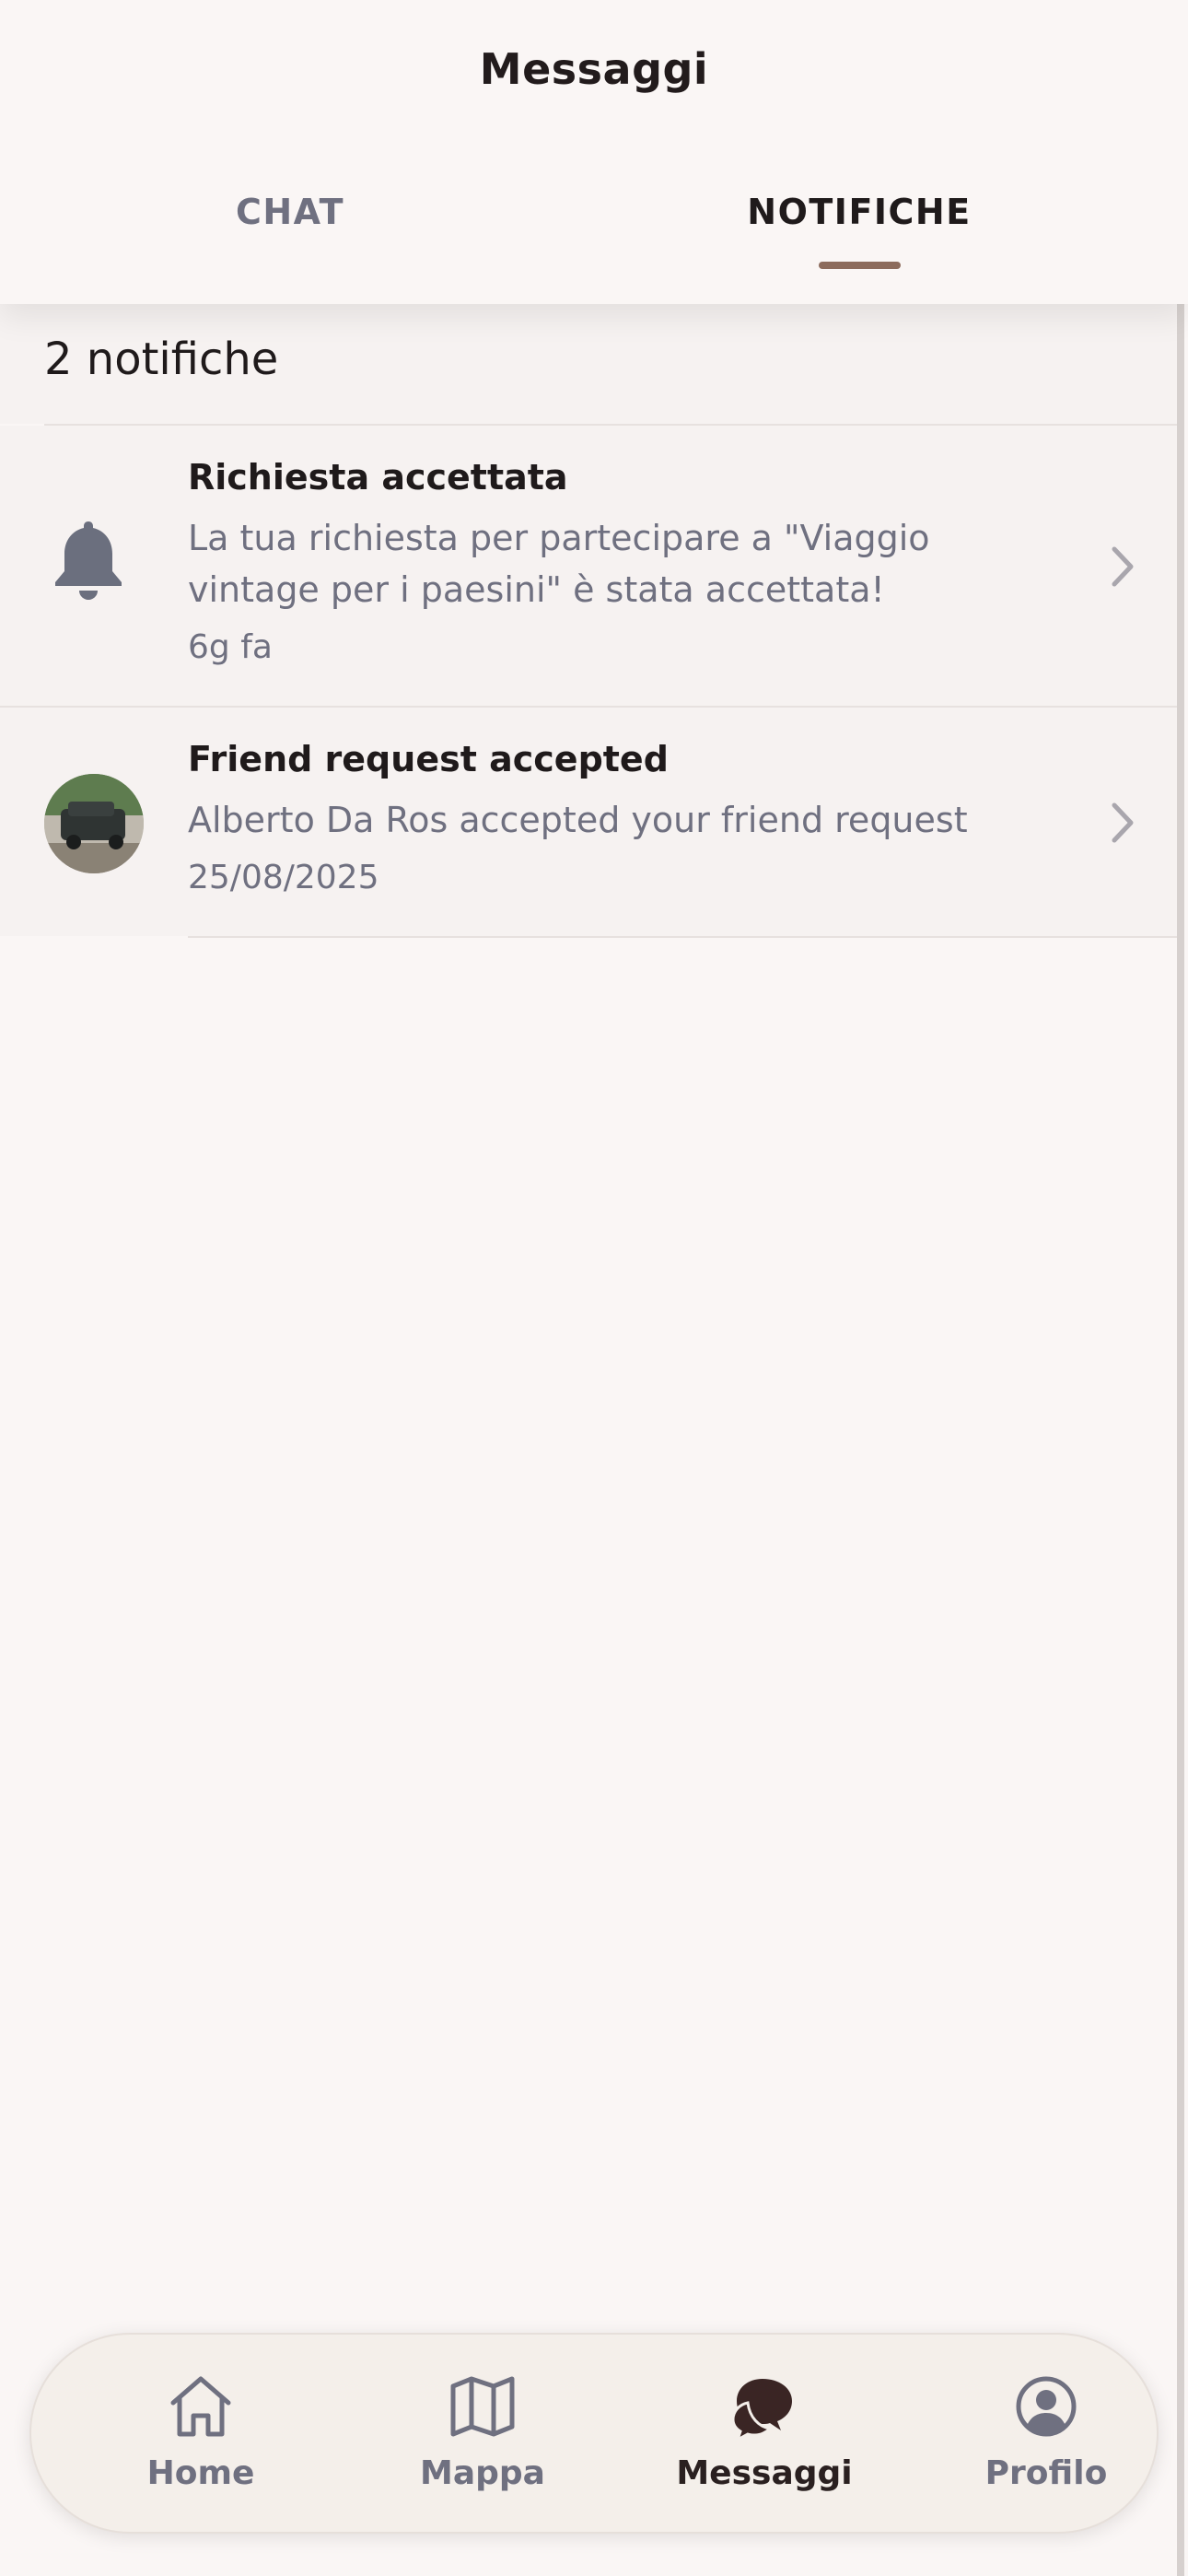 The height and width of the screenshot is (2576, 1188). I want to click on map-icon, so click(482, 2406).